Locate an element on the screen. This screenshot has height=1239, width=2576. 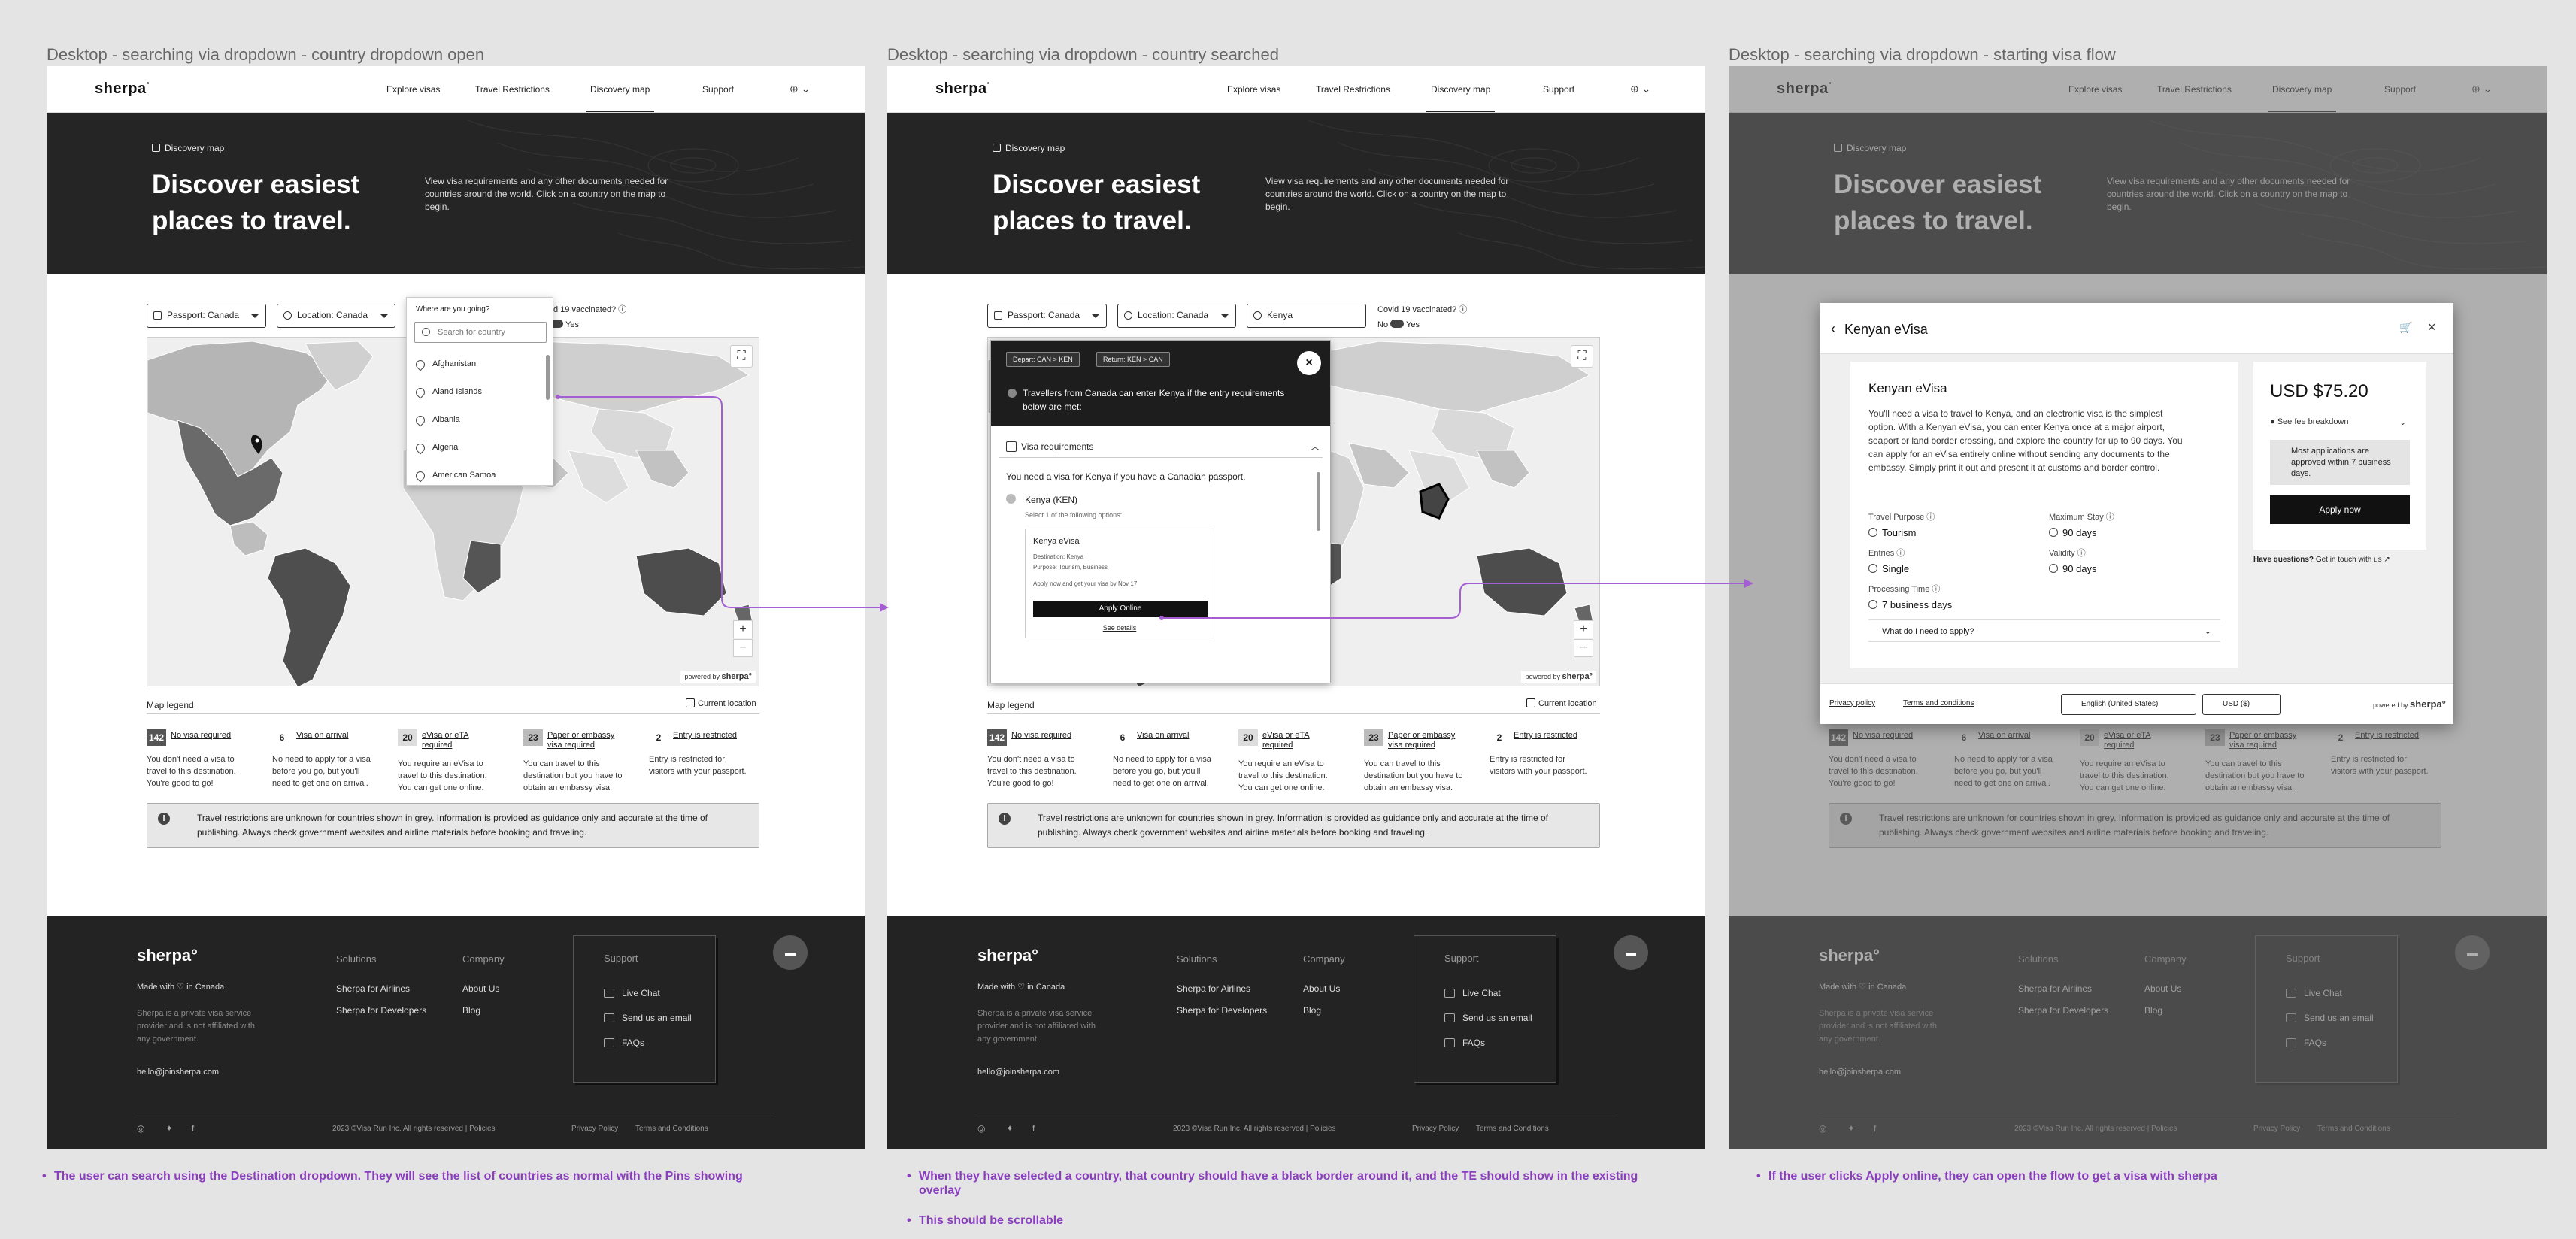
apply-requirements-accordion: What do I need to apply? ⌄ is located at coordinates (2044, 631).